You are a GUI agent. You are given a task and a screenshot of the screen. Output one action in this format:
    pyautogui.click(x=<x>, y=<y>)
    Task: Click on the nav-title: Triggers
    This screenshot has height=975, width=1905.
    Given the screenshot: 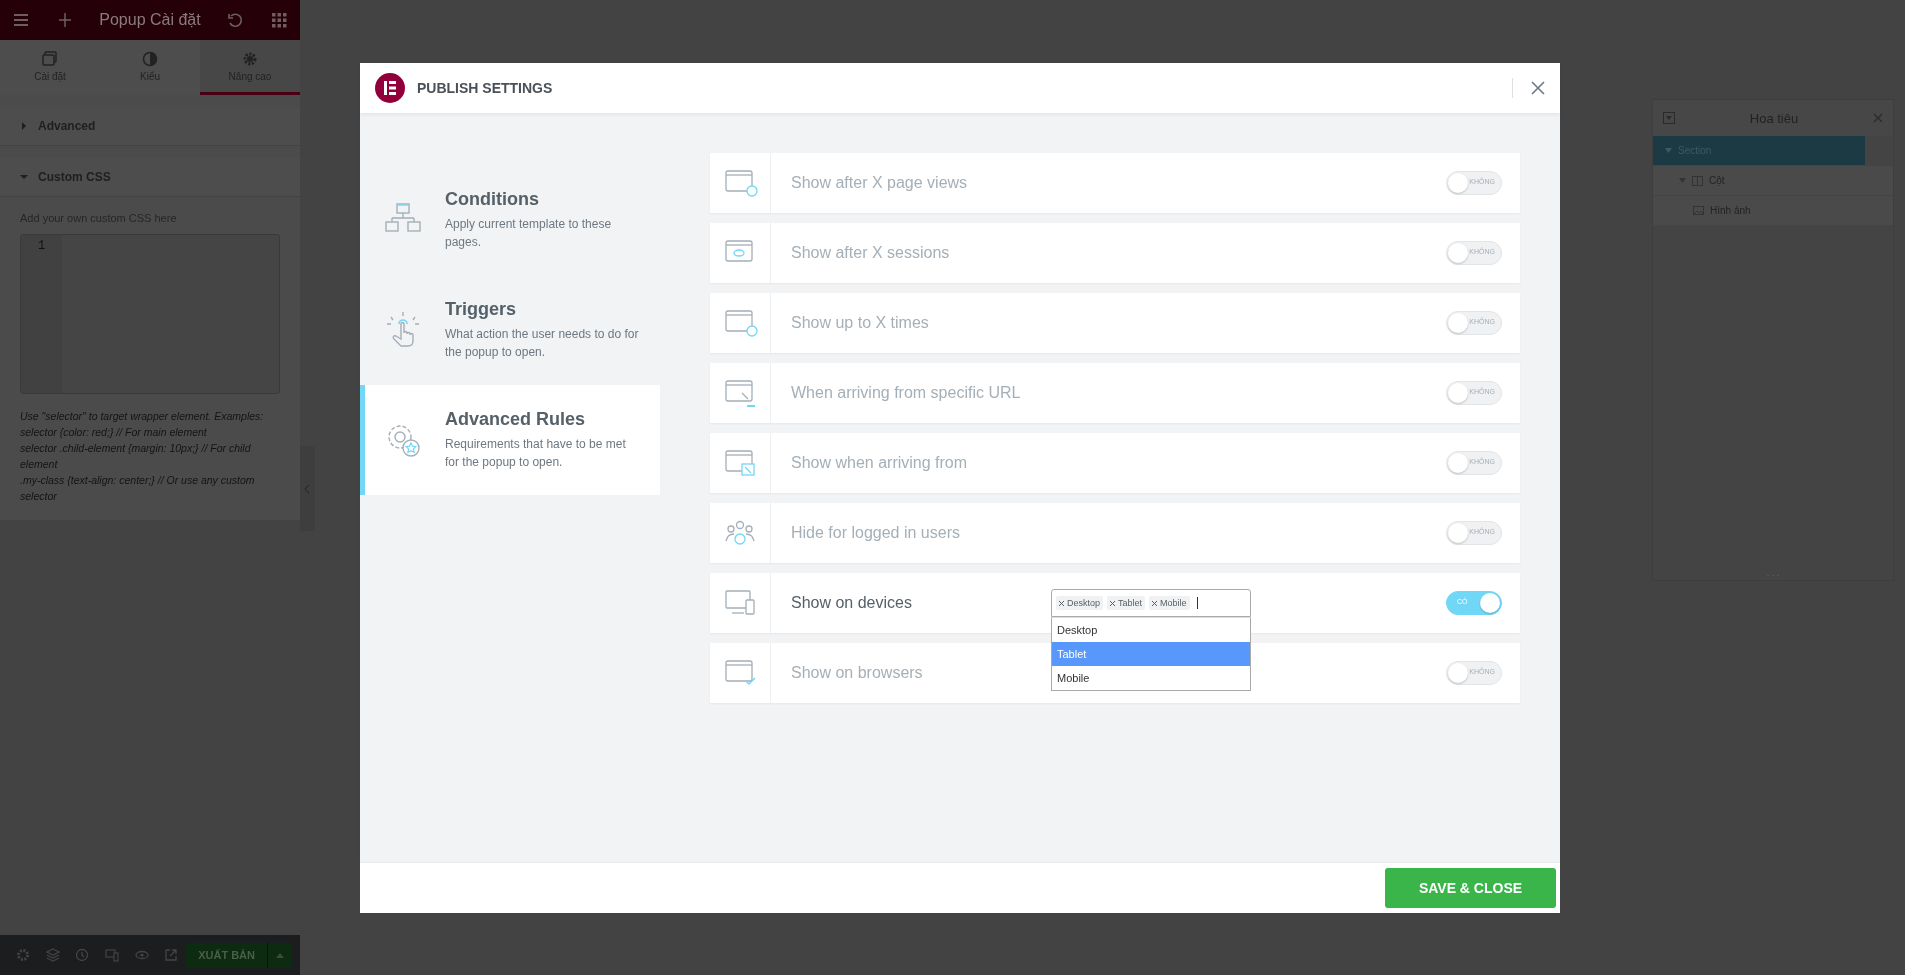 What is the action you would take?
    pyautogui.click(x=481, y=309)
    